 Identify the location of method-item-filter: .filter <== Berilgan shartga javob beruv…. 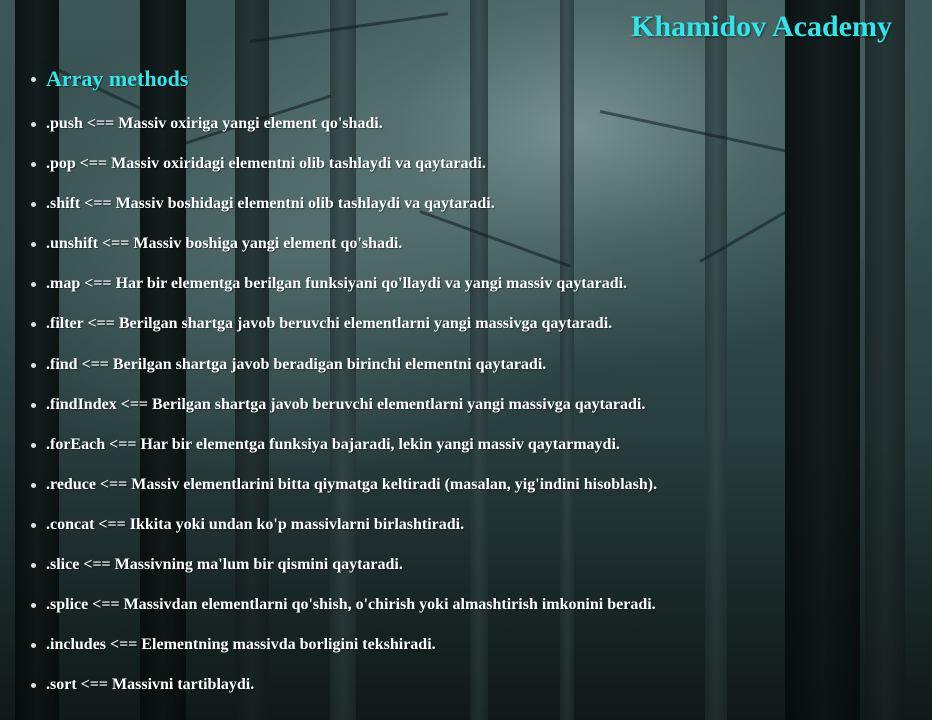
(481, 324).